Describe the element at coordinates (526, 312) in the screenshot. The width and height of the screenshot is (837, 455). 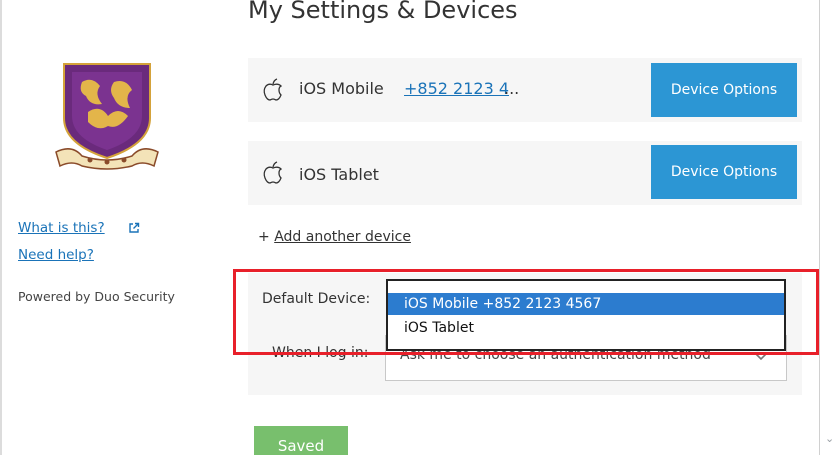
I see `highlight-annotation` at that location.